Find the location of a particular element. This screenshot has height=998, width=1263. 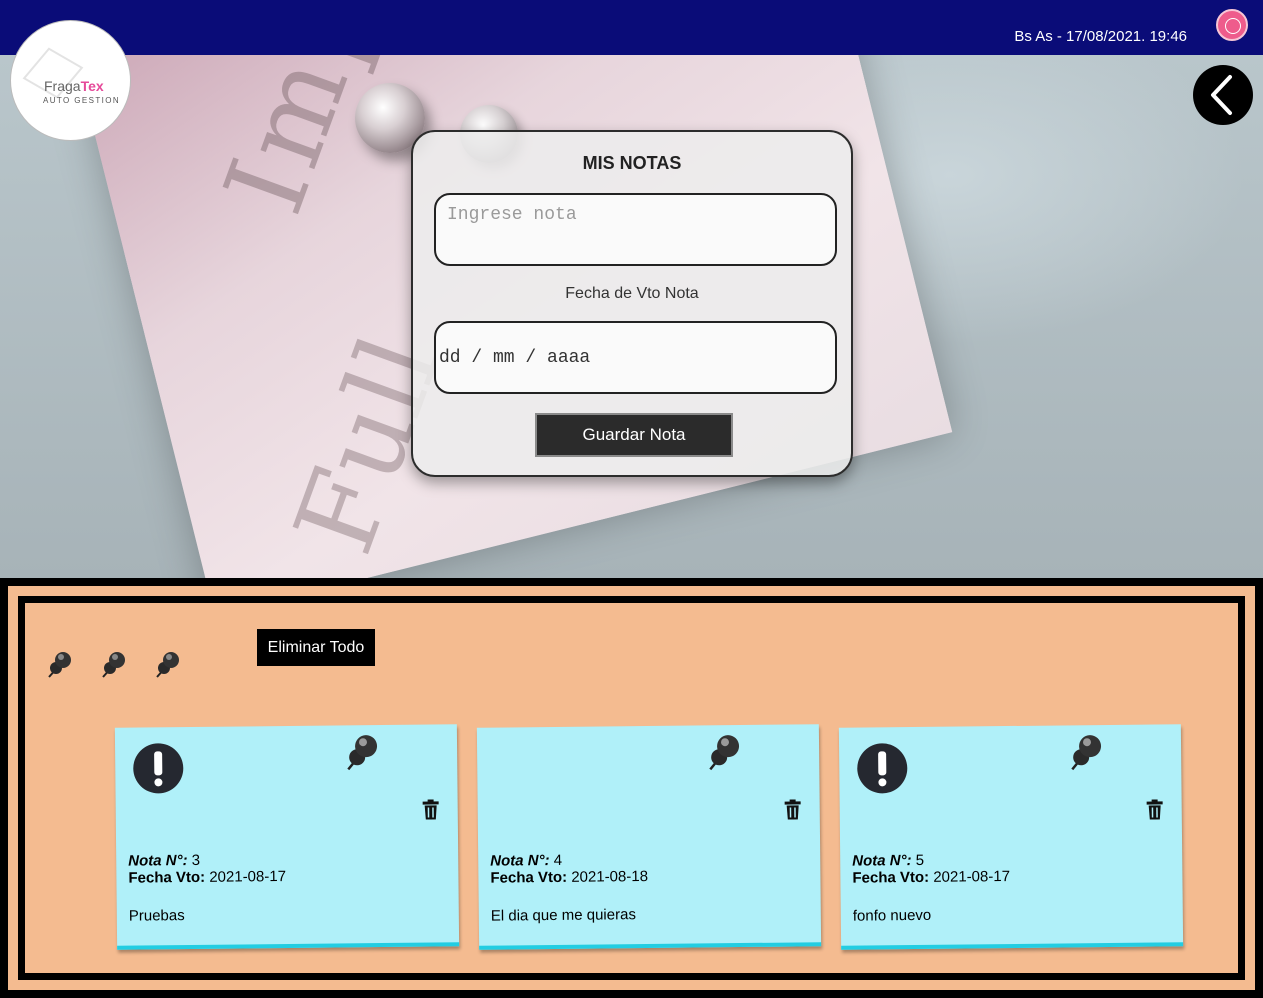

form-title: MIS NOTAS is located at coordinates (632, 163).